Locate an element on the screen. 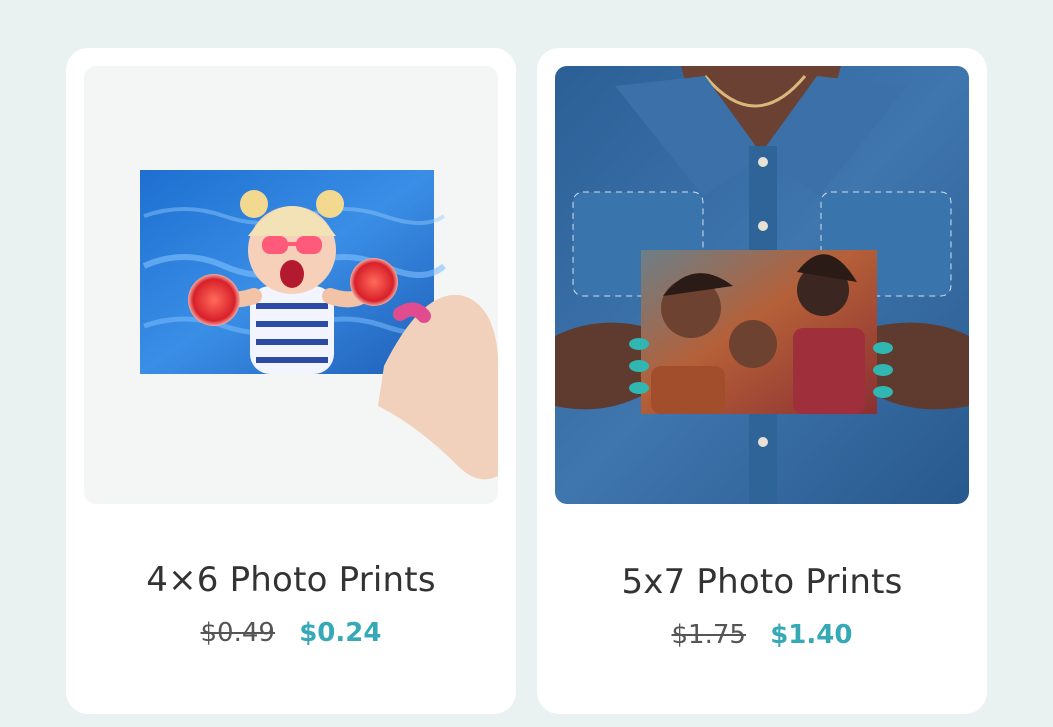 This screenshot has height=727, width=1053. original-price: $0.49 is located at coordinates (237, 633).